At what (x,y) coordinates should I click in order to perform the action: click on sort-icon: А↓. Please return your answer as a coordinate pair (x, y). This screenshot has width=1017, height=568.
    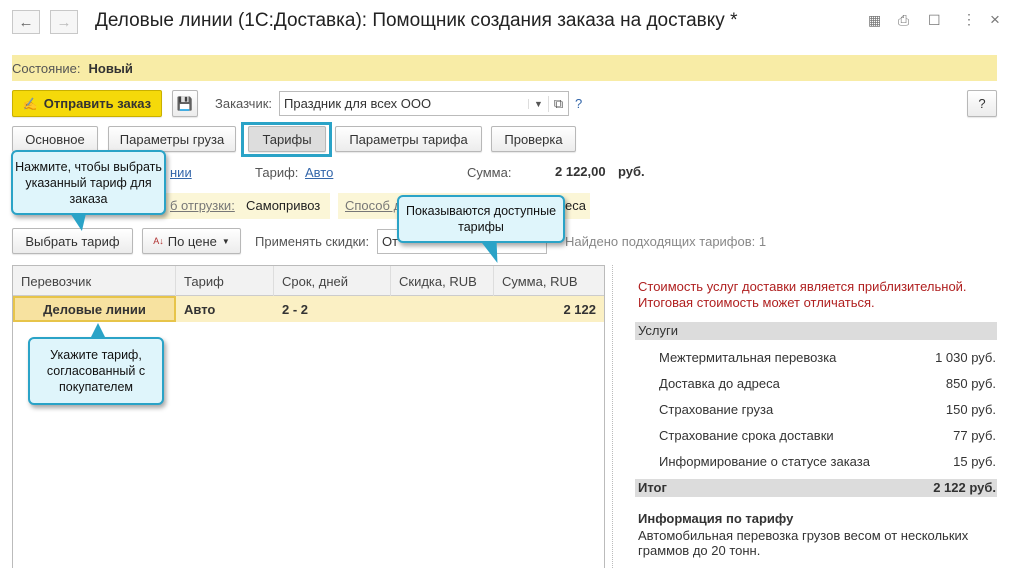
    Looking at the image, I should click on (158, 241).